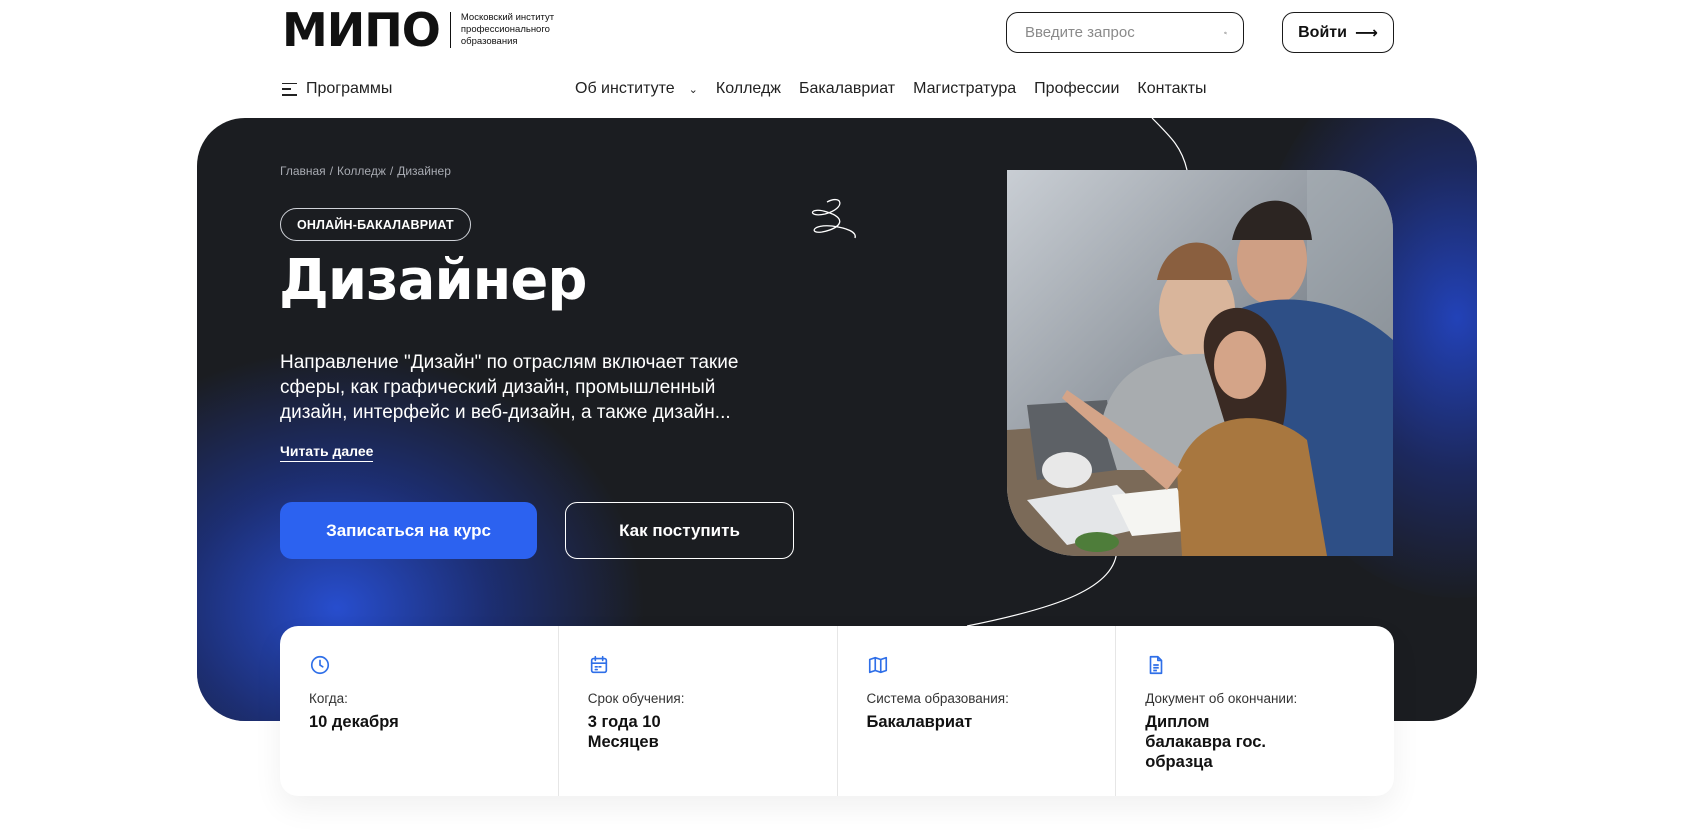  I want to click on programs-menu-button: Программы, so click(337, 89).